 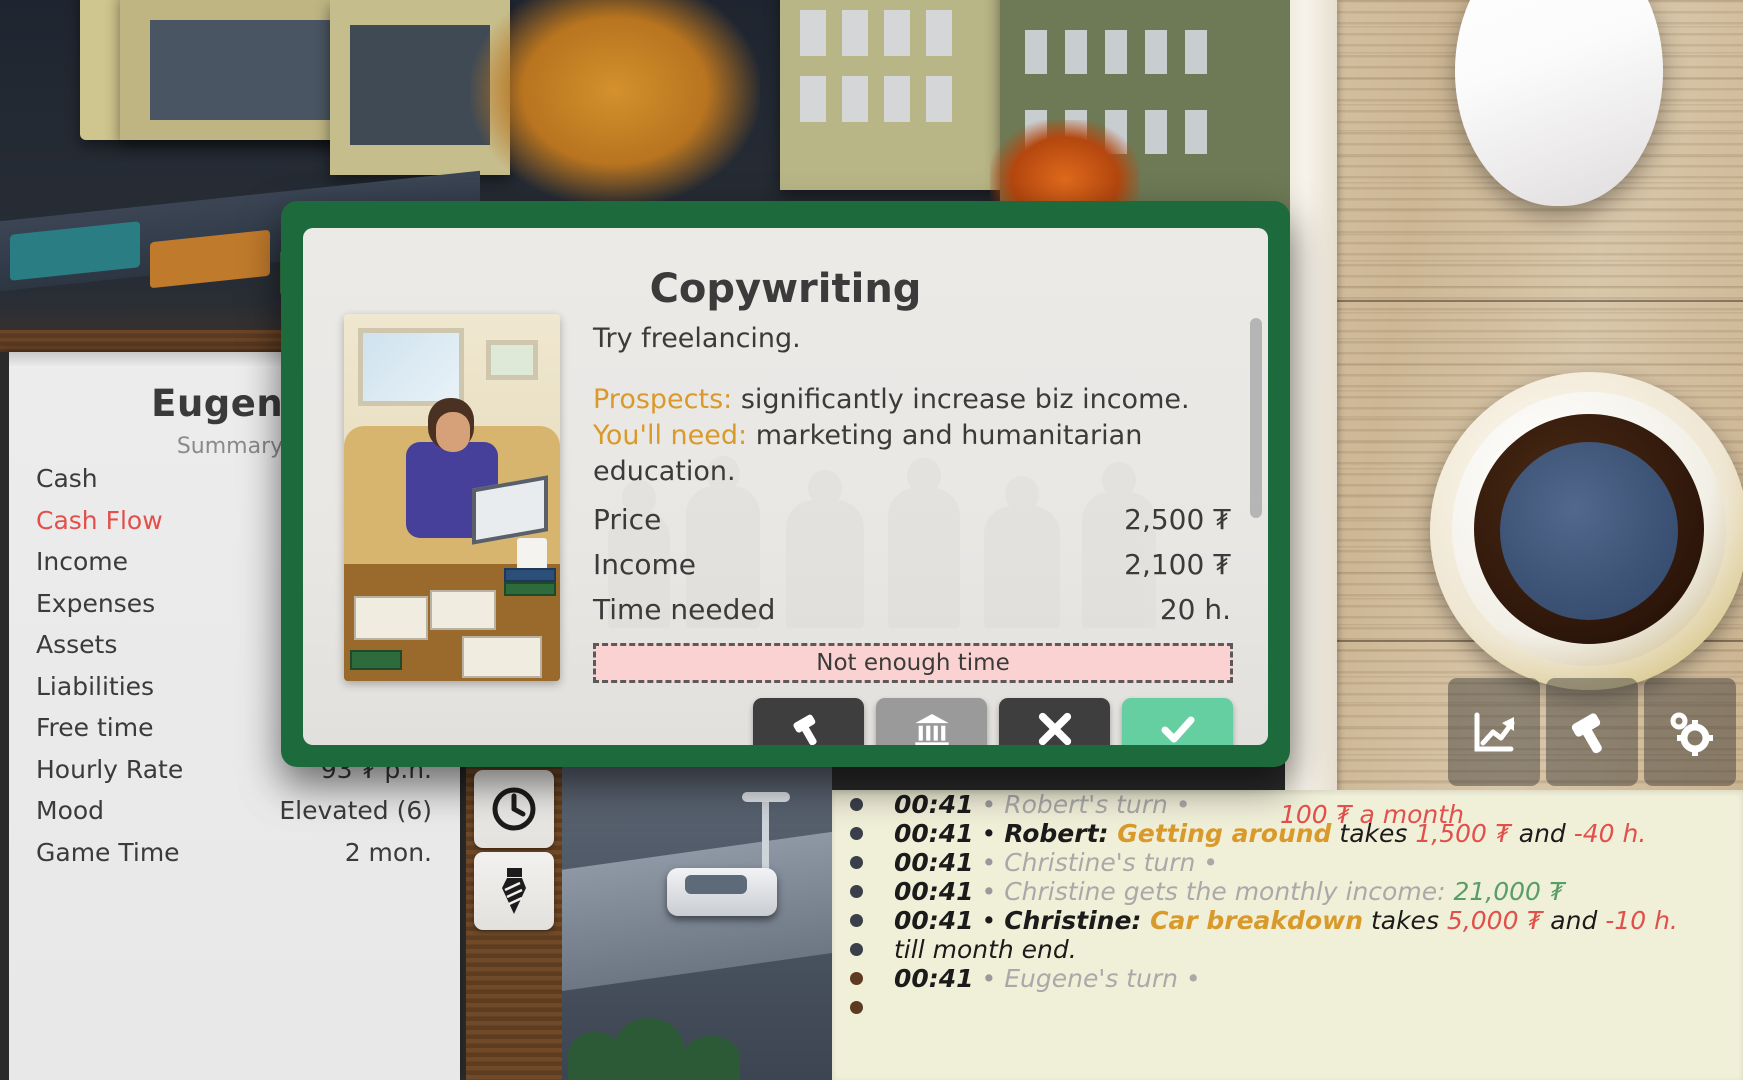 I want to click on summary-row: Mood Elevated (6), so click(x=241, y=817).